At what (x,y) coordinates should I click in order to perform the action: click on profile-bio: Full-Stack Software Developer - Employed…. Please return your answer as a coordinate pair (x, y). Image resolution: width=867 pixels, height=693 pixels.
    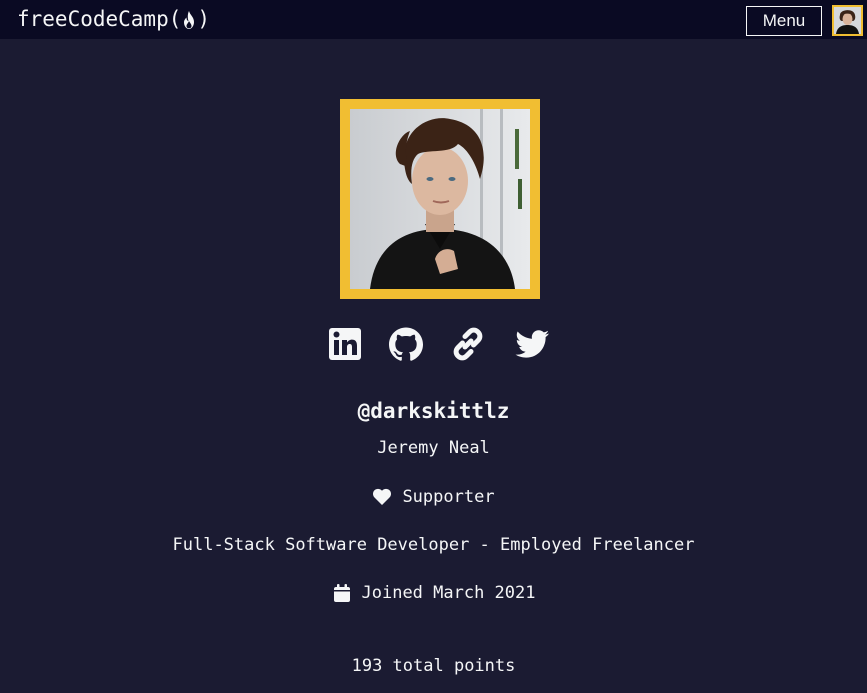
    Looking at the image, I should click on (433, 545).